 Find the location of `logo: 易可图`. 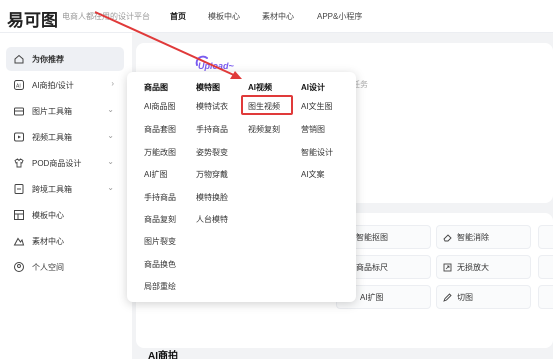

logo: 易可图 is located at coordinates (32, 18).